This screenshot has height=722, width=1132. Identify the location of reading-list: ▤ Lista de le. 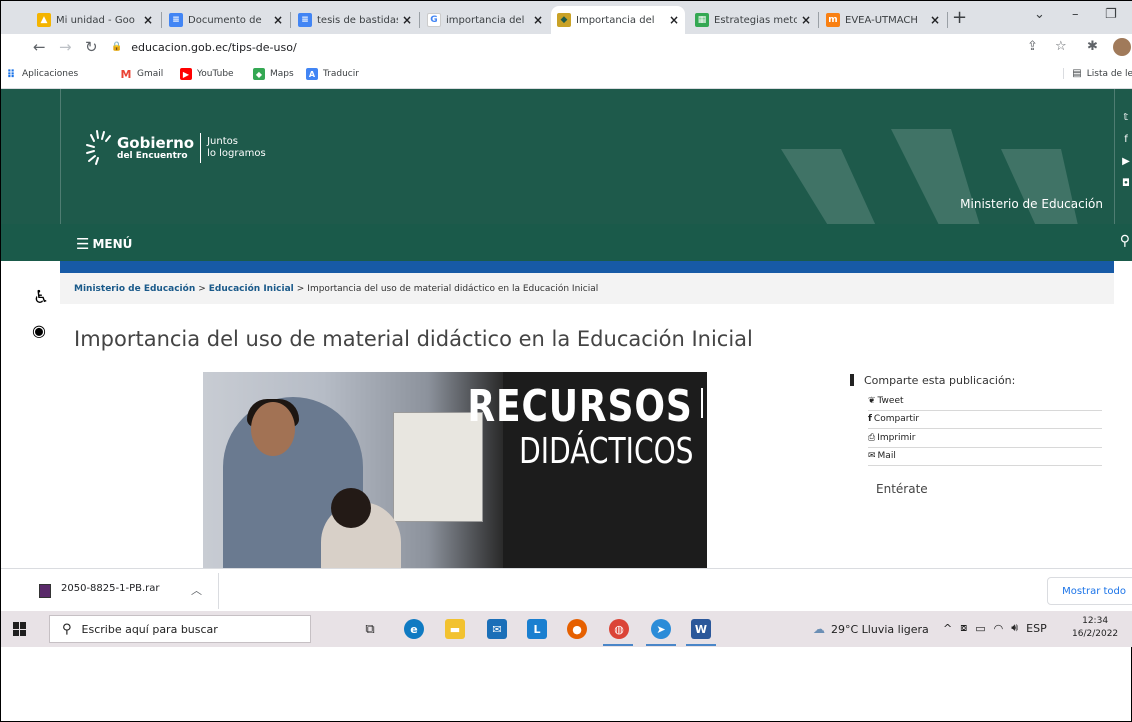
(1097, 73).